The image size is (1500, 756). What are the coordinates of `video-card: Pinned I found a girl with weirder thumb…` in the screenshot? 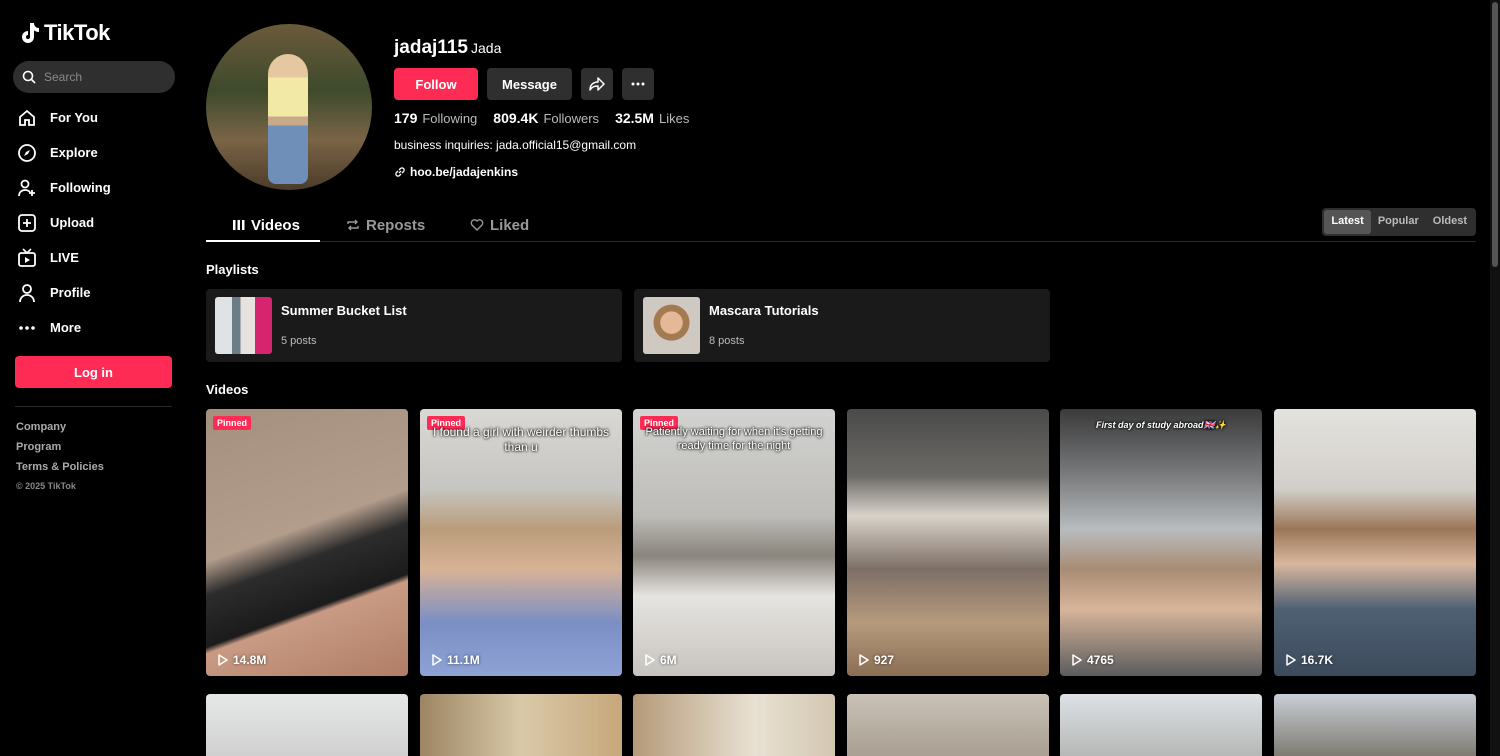 It's located at (521, 542).